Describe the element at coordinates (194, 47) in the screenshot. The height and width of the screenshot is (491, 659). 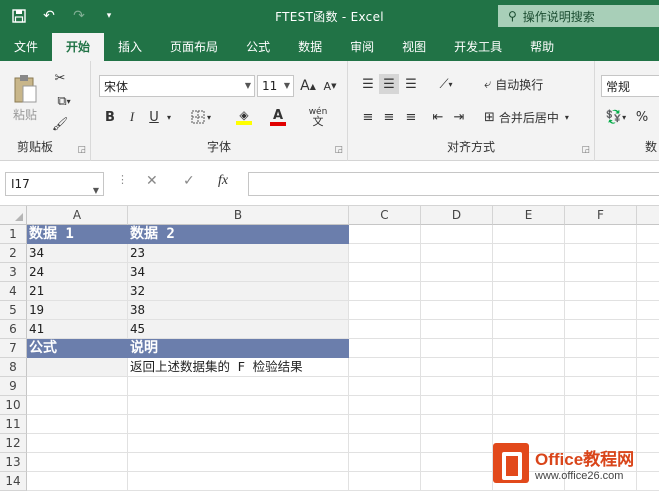
I see `tab-page-layout: 页面布局` at that location.